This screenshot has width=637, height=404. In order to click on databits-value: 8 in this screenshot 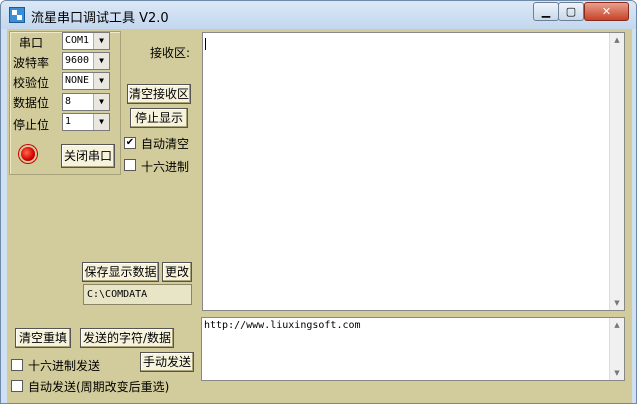, I will do `click(68, 101)`.